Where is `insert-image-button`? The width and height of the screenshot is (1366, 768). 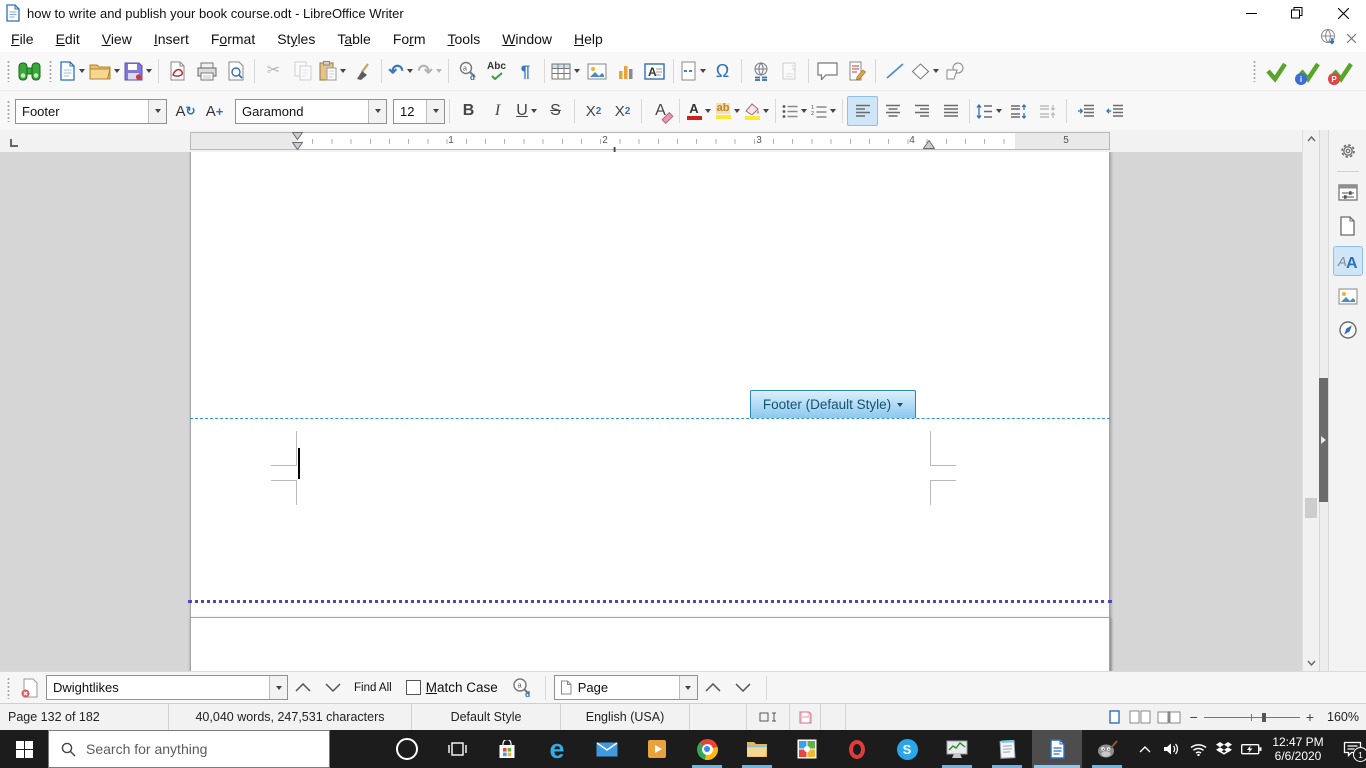
insert-image-button is located at coordinates (596, 71).